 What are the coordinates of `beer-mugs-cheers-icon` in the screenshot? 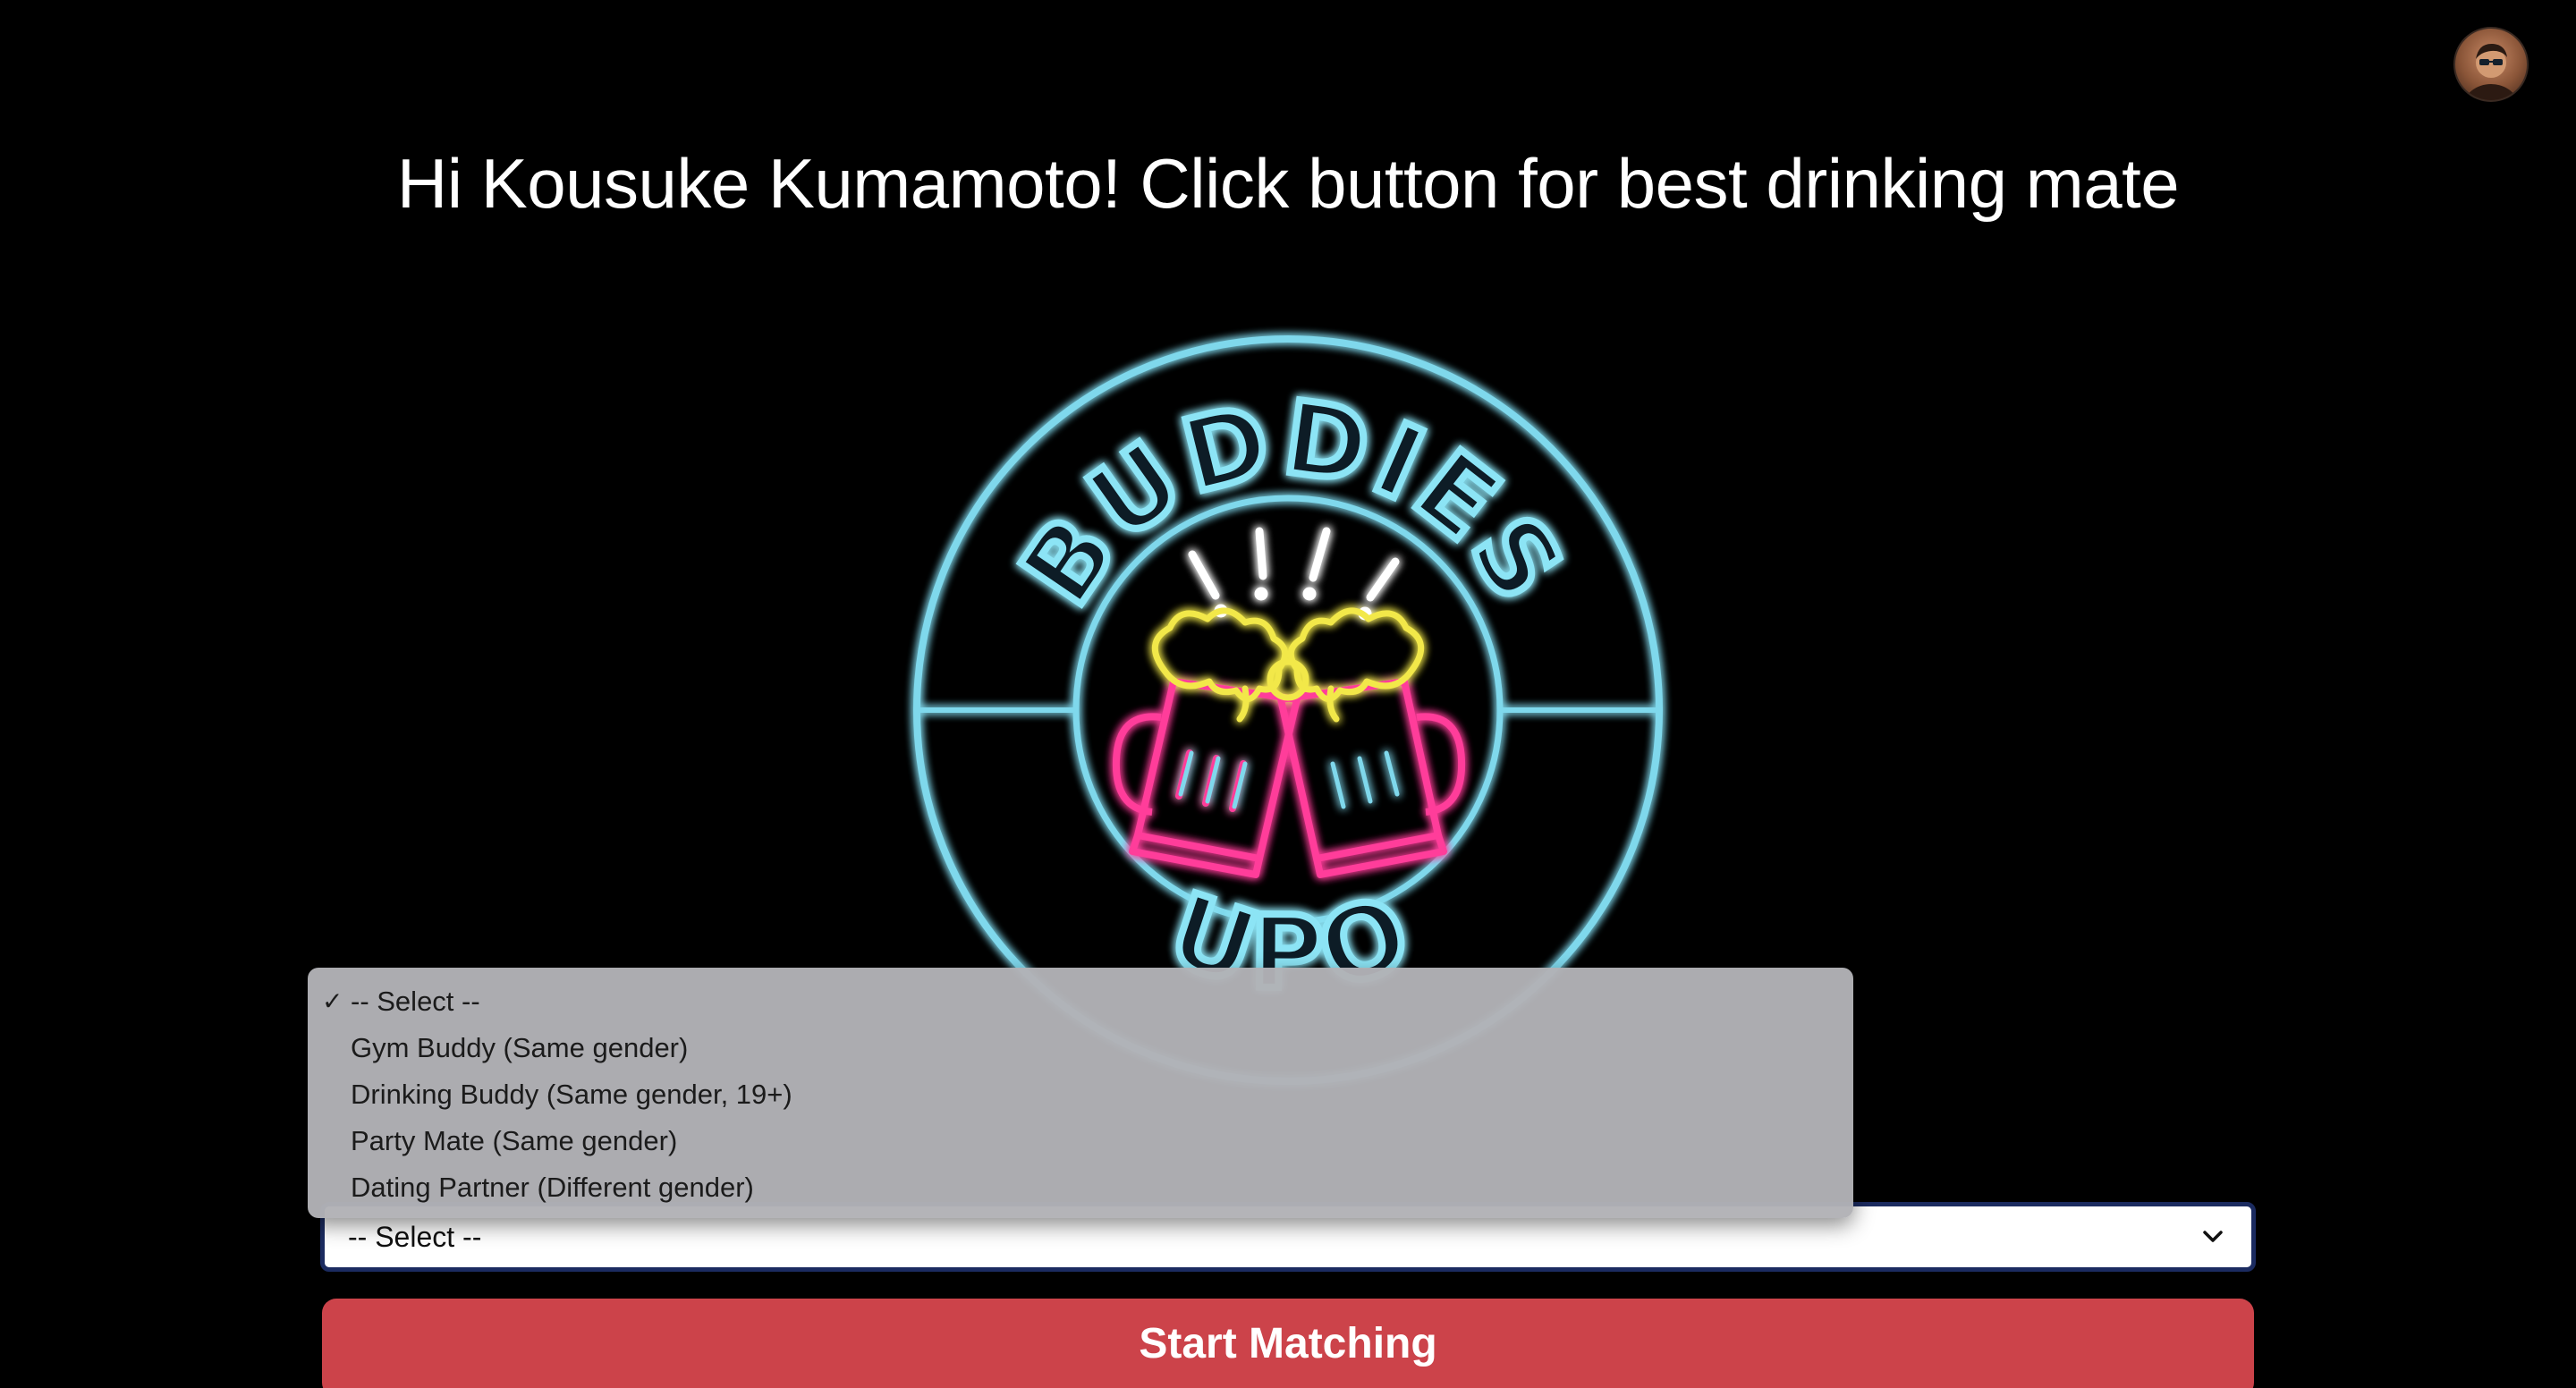 It's located at (1289, 703).